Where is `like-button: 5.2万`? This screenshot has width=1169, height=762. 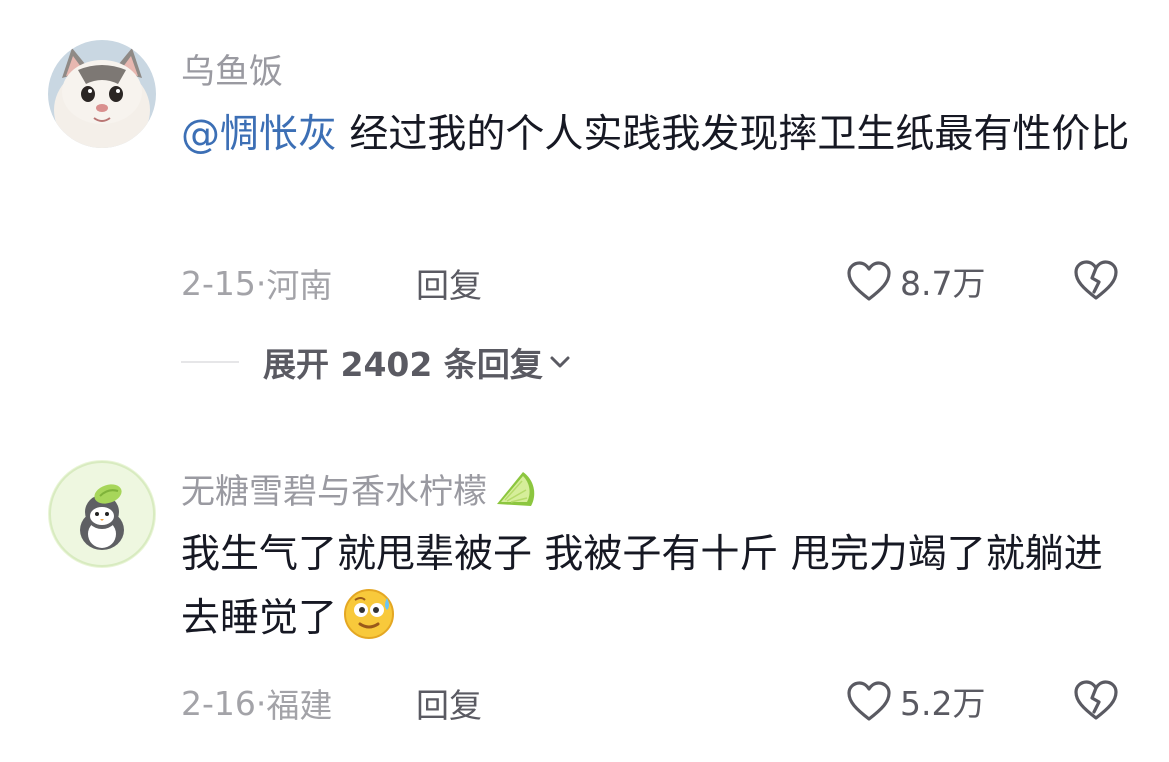
like-button: 5.2万 is located at coordinates (915, 701).